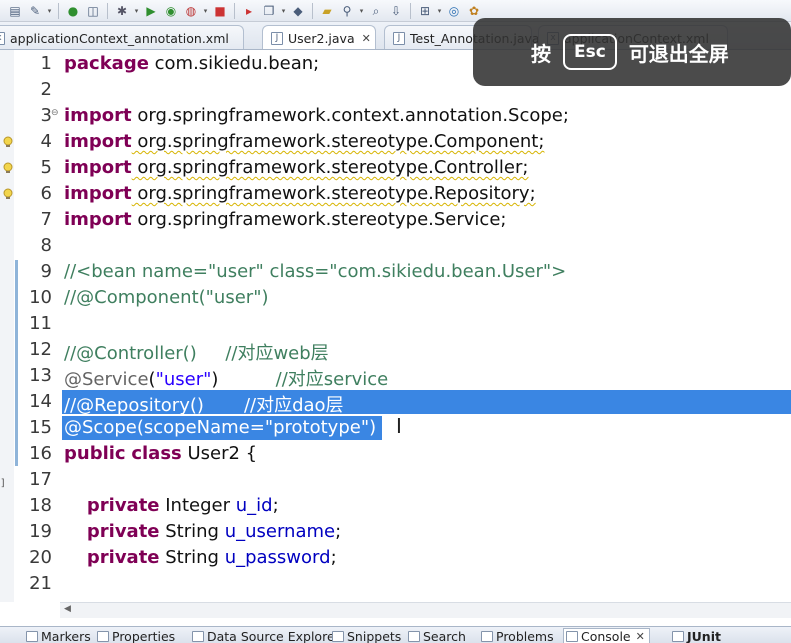 The height and width of the screenshot is (643, 791). What do you see at coordinates (678, 53) in the screenshot?
I see `hint-exit-label: 可退出全屏` at bounding box center [678, 53].